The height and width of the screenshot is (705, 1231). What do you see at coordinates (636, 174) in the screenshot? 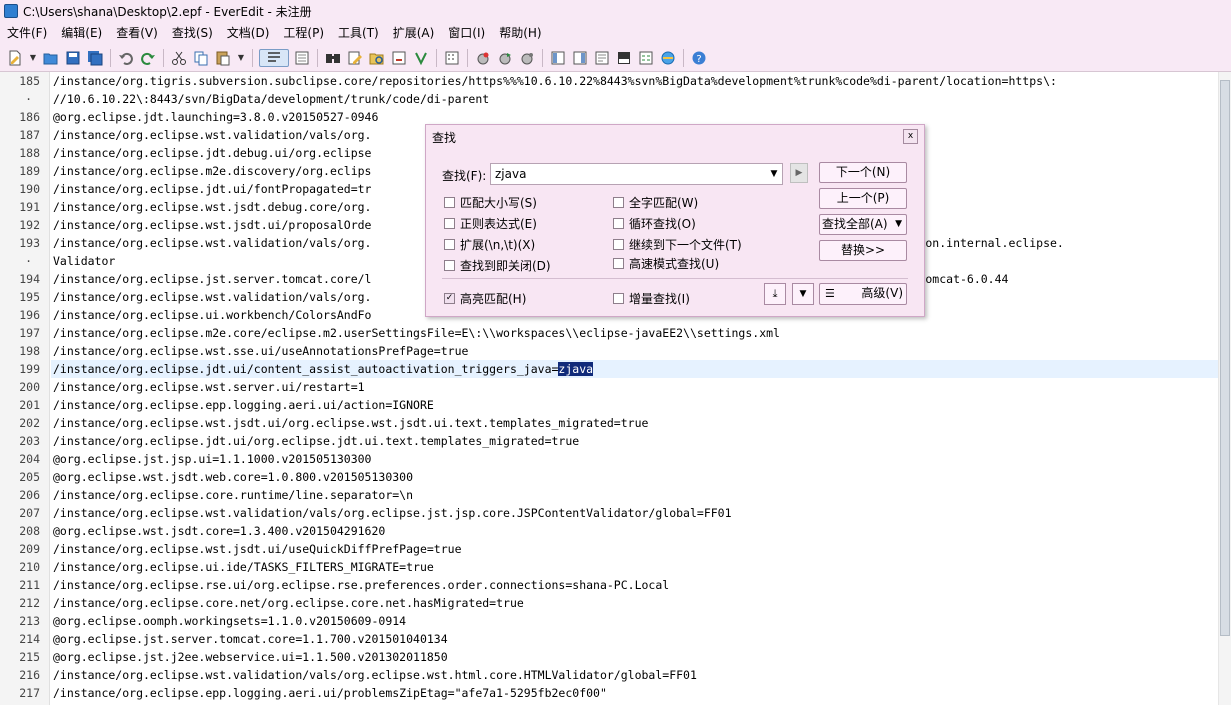
I see `find-input: zjava ▼` at bounding box center [636, 174].